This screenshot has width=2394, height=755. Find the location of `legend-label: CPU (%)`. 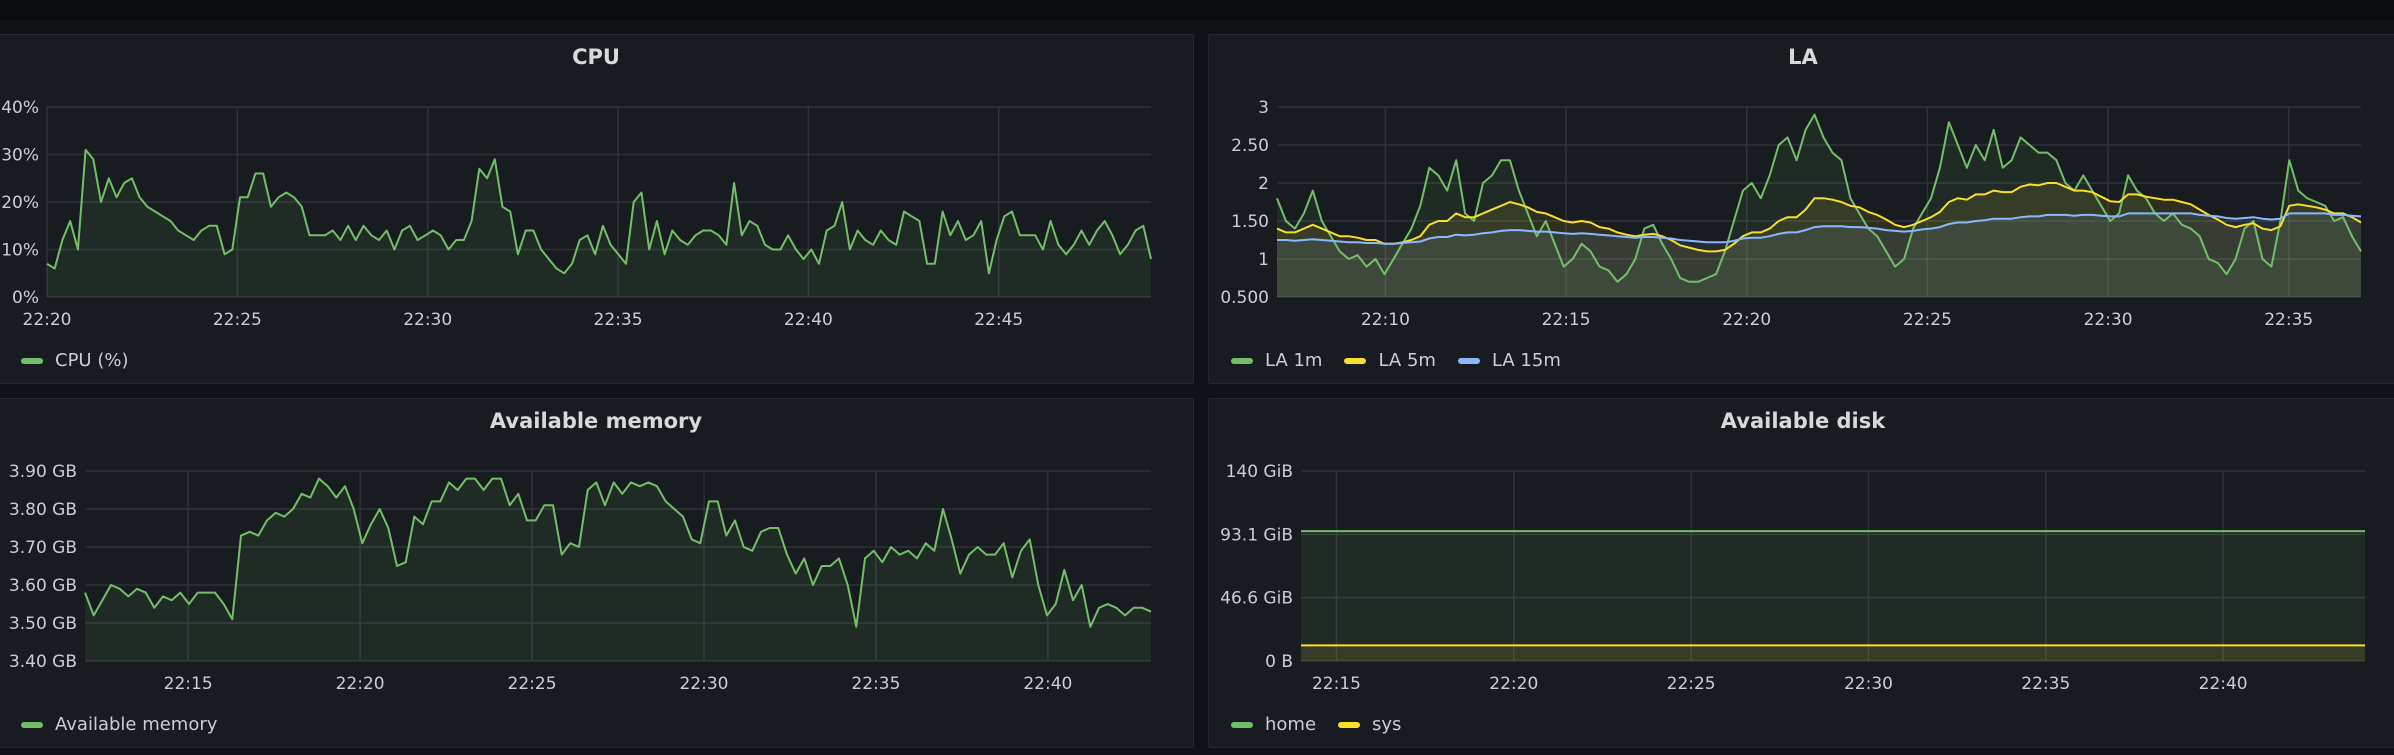

legend-label: CPU (%) is located at coordinates (92, 360).